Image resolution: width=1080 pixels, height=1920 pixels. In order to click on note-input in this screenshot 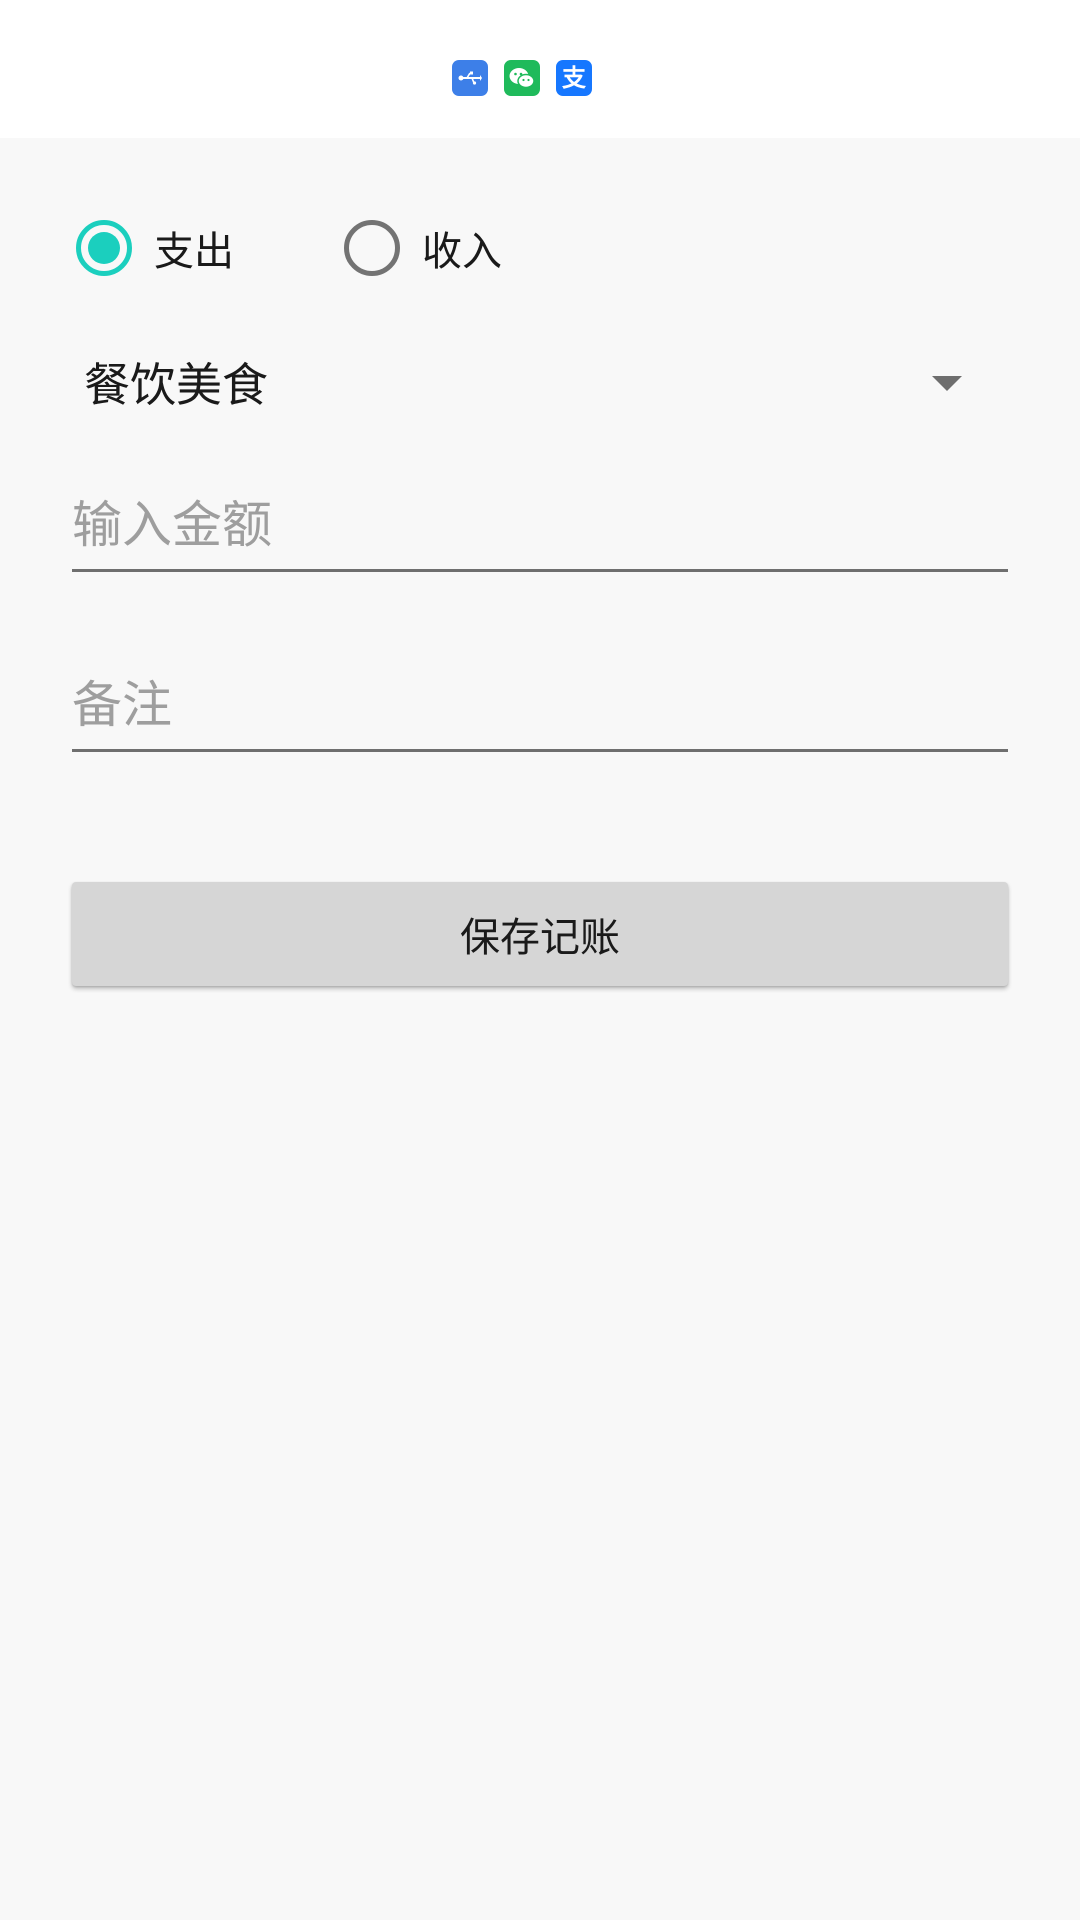, I will do `click(540, 704)`.